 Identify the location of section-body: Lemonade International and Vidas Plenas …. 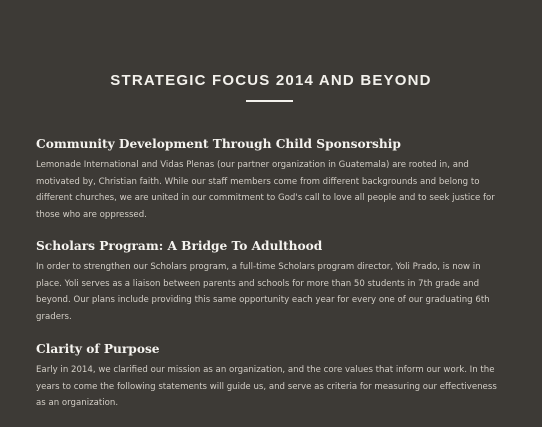
(265, 190).